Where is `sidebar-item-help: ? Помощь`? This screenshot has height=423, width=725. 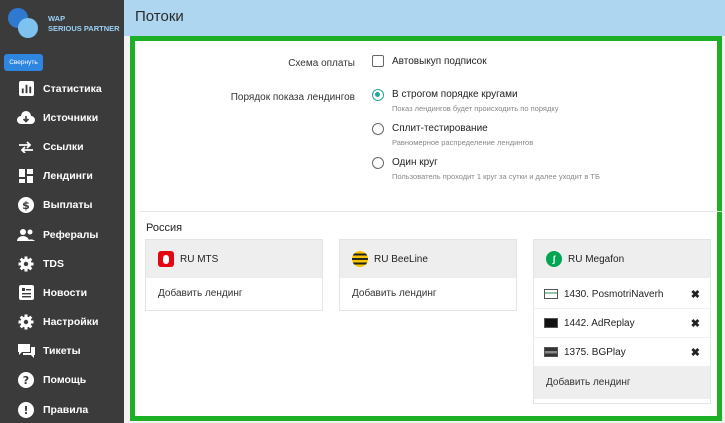 sidebar-item-help: ? Помощь is located at coordinates (62, 380).